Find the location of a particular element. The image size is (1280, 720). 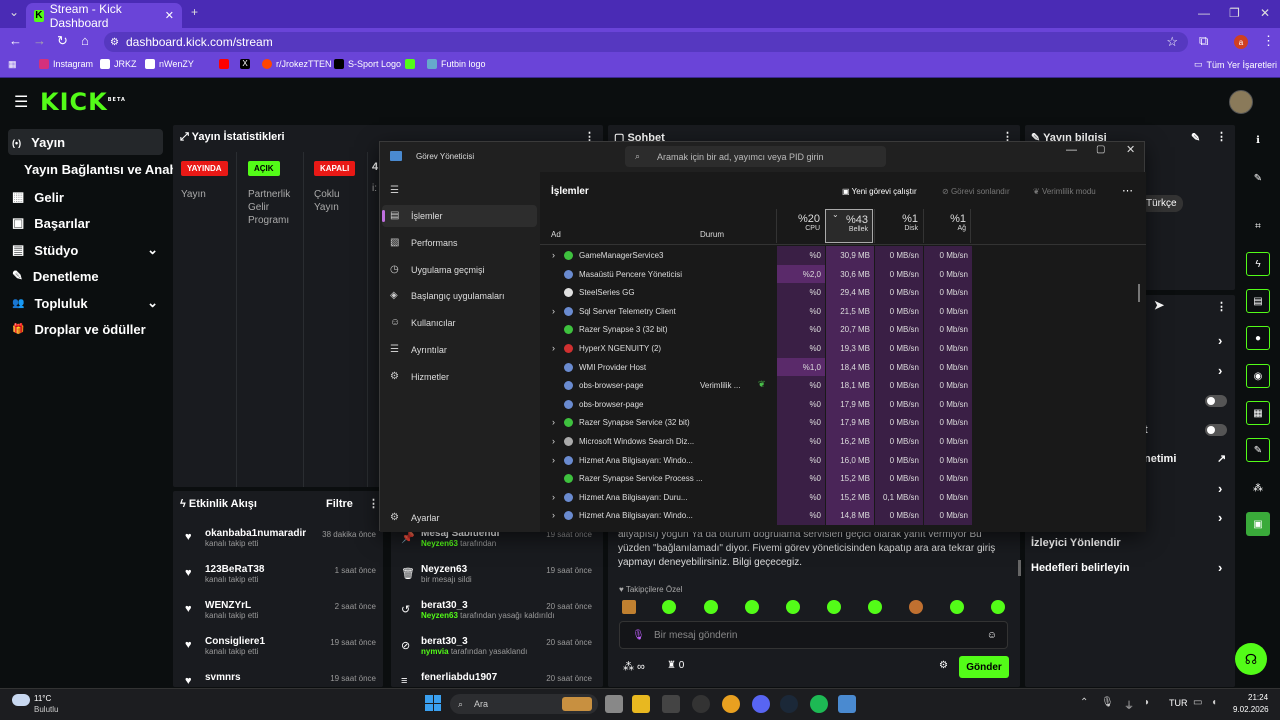

list-item: fenerliabdu1907 is located at coordinates (459, 677).